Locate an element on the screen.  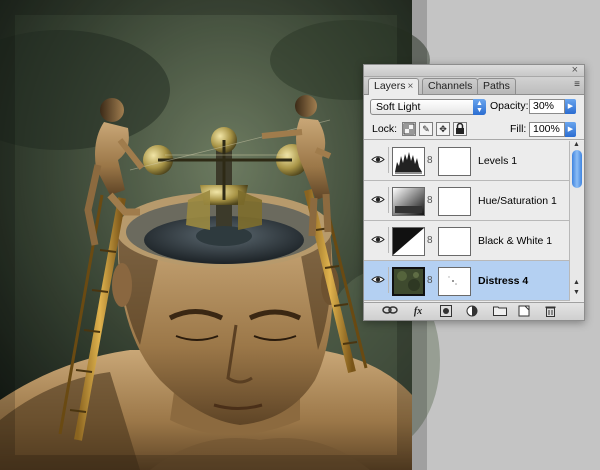
opacity-input: 30% is located at coordinates (547, 106).